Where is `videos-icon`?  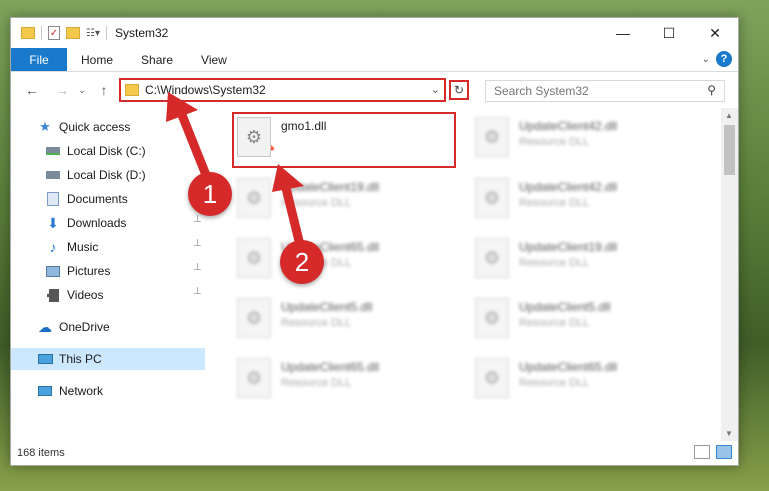
videos-icon is located at coordinates (53, 295).